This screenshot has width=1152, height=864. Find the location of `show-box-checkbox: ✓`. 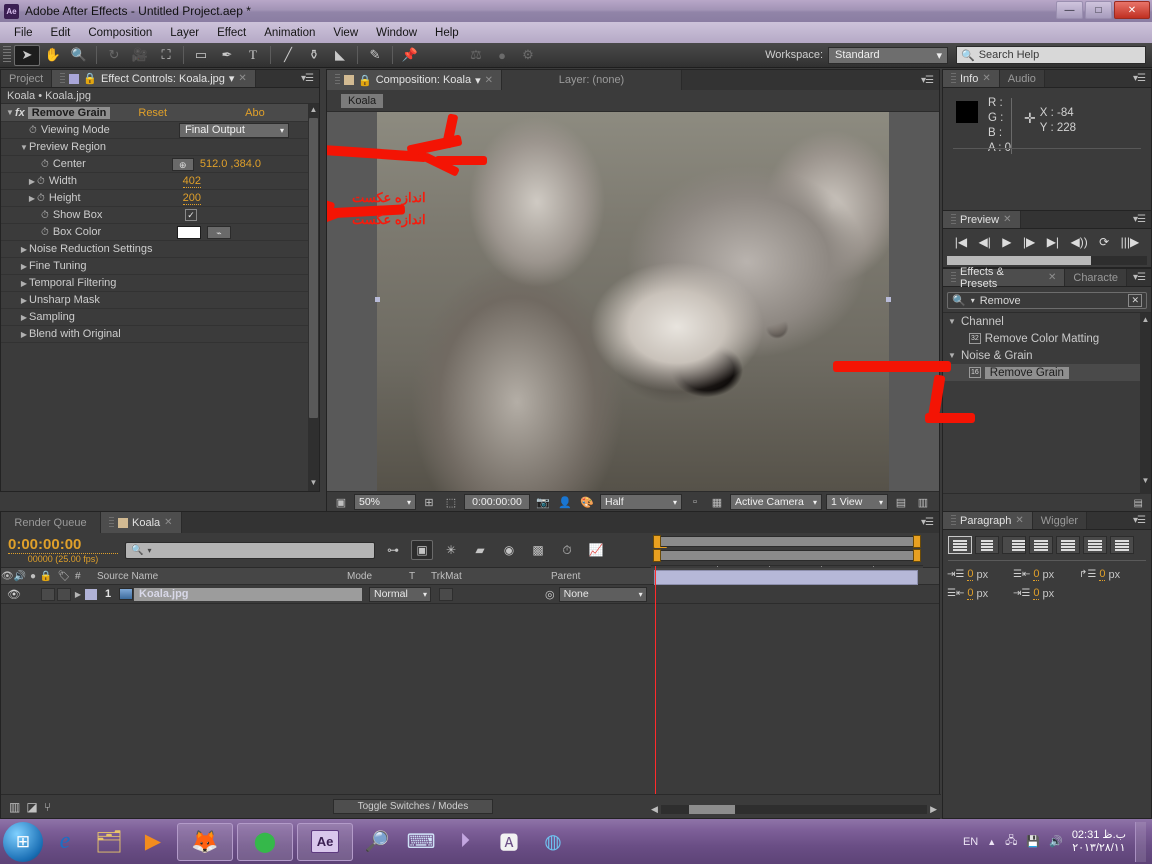

show-box-checkbox: ✓ is located at coordinates (191, 215).